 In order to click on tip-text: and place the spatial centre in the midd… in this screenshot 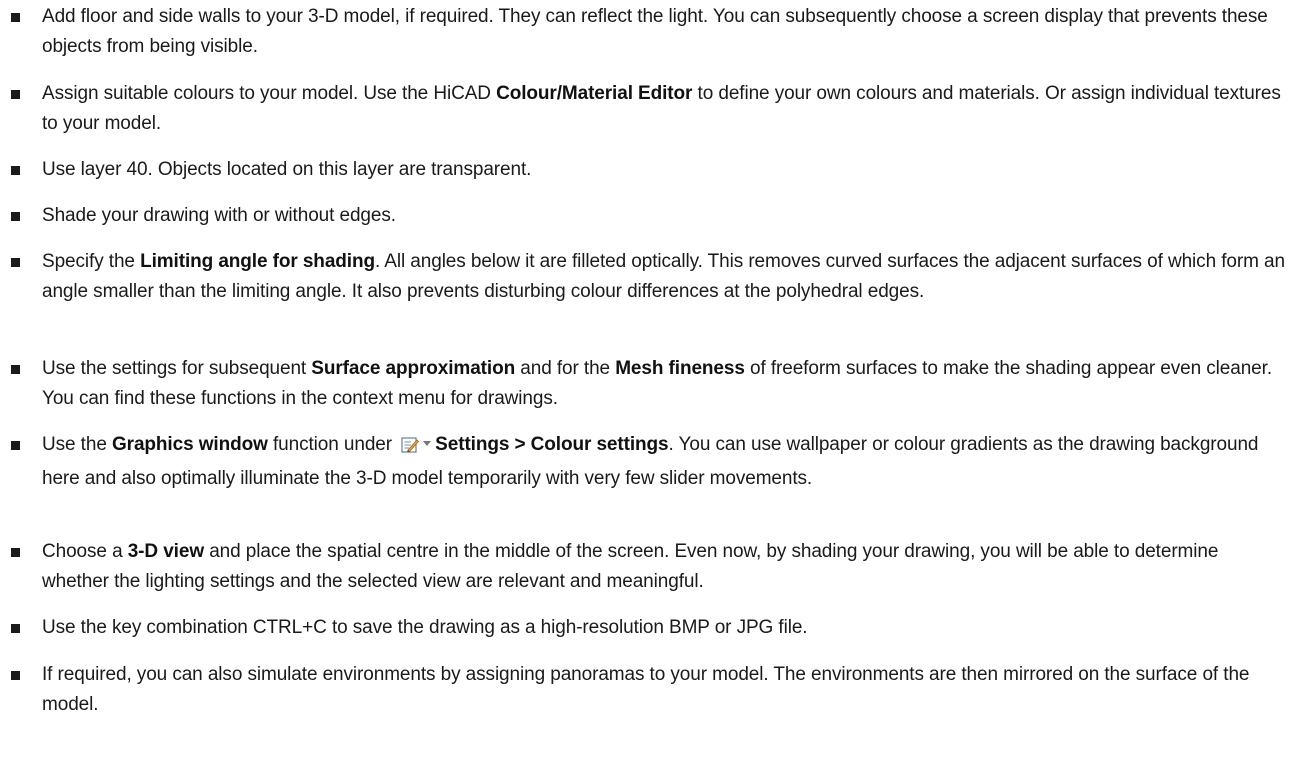, I will do `click(630, 566)`.